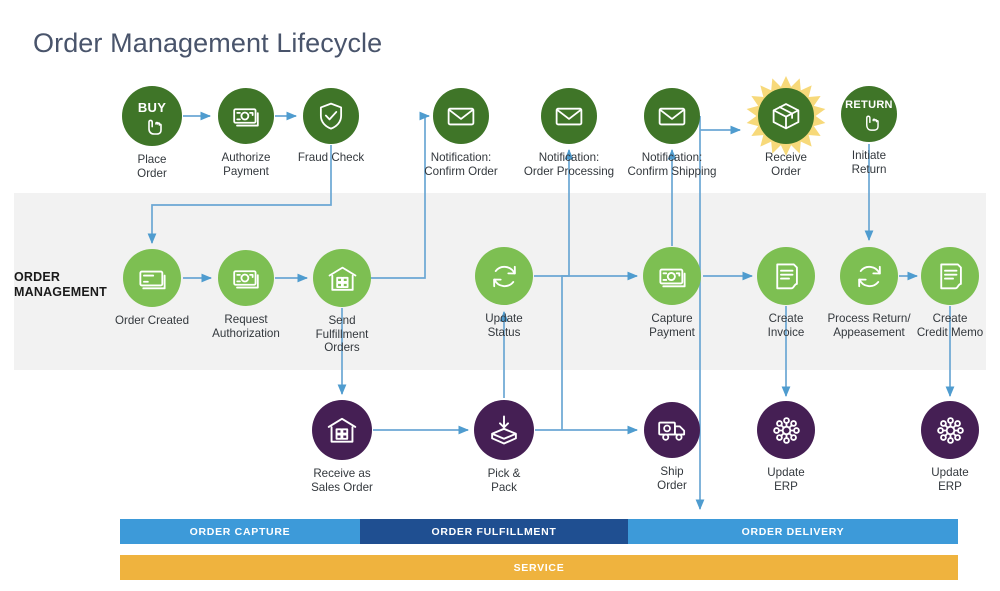  I want to click on node-circle-process-return-appeasement, so click(869, 276).